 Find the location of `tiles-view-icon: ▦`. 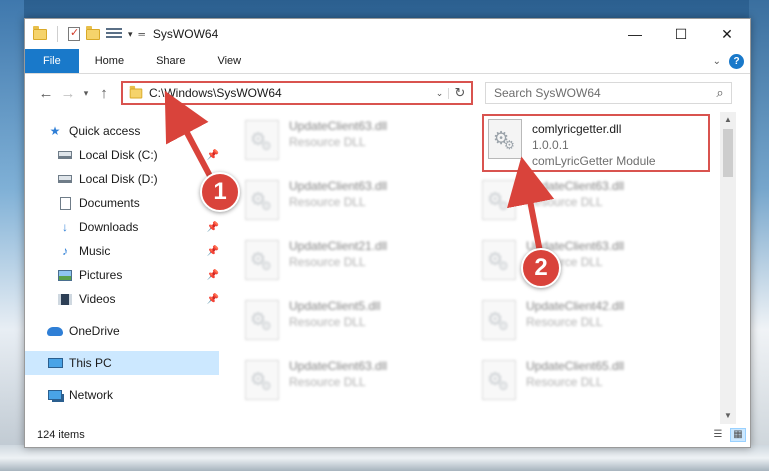

tiles-view-icon: ▦ is located at coordinates (738, 434).